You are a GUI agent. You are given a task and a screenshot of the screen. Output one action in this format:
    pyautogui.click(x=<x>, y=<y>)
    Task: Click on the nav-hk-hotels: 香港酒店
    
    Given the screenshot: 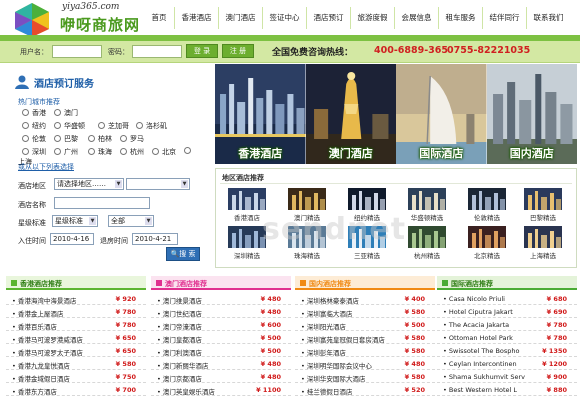 What is the action you would take?
    pyautogui.click(x=196, y=18)
    